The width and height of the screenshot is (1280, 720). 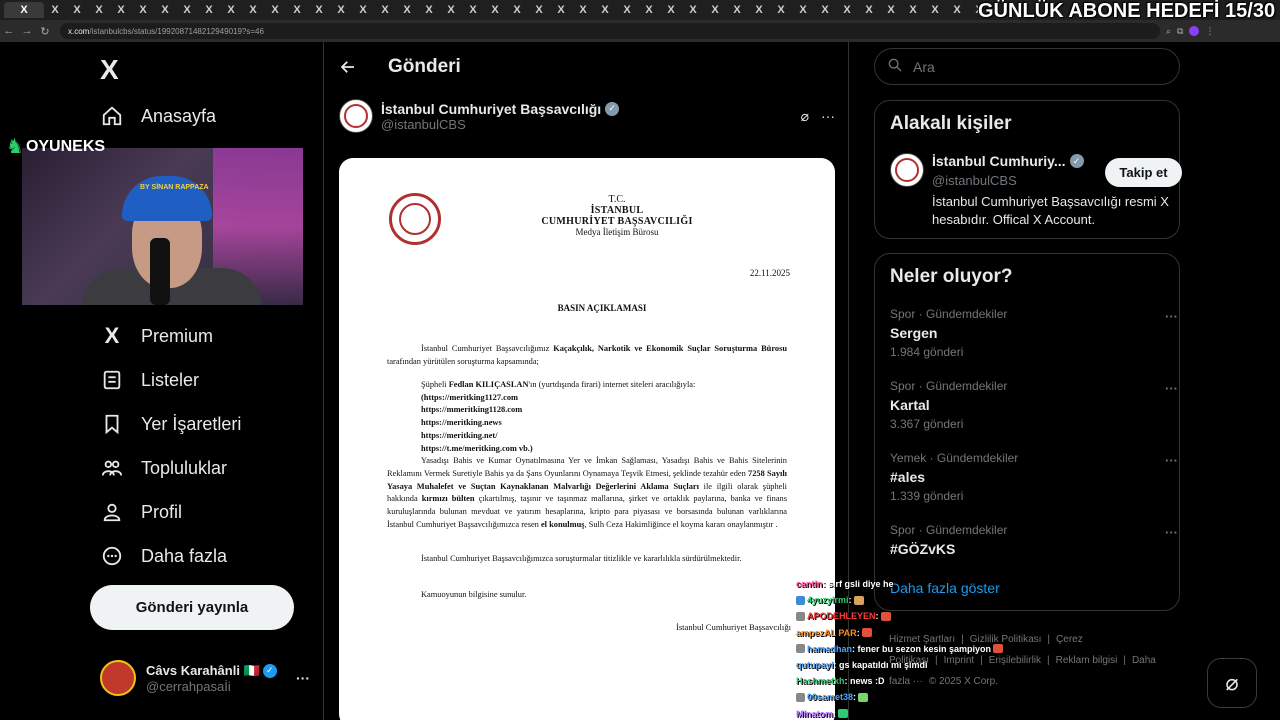 What do you see at coordinates (109, 70) in the screenshot?
I see `x-logo-icon: X` at bounding box center [109, 70].